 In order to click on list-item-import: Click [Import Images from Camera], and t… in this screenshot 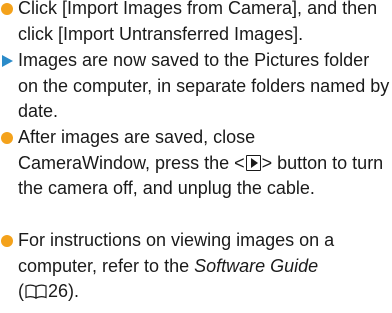, I will do `click(195, 23)`.